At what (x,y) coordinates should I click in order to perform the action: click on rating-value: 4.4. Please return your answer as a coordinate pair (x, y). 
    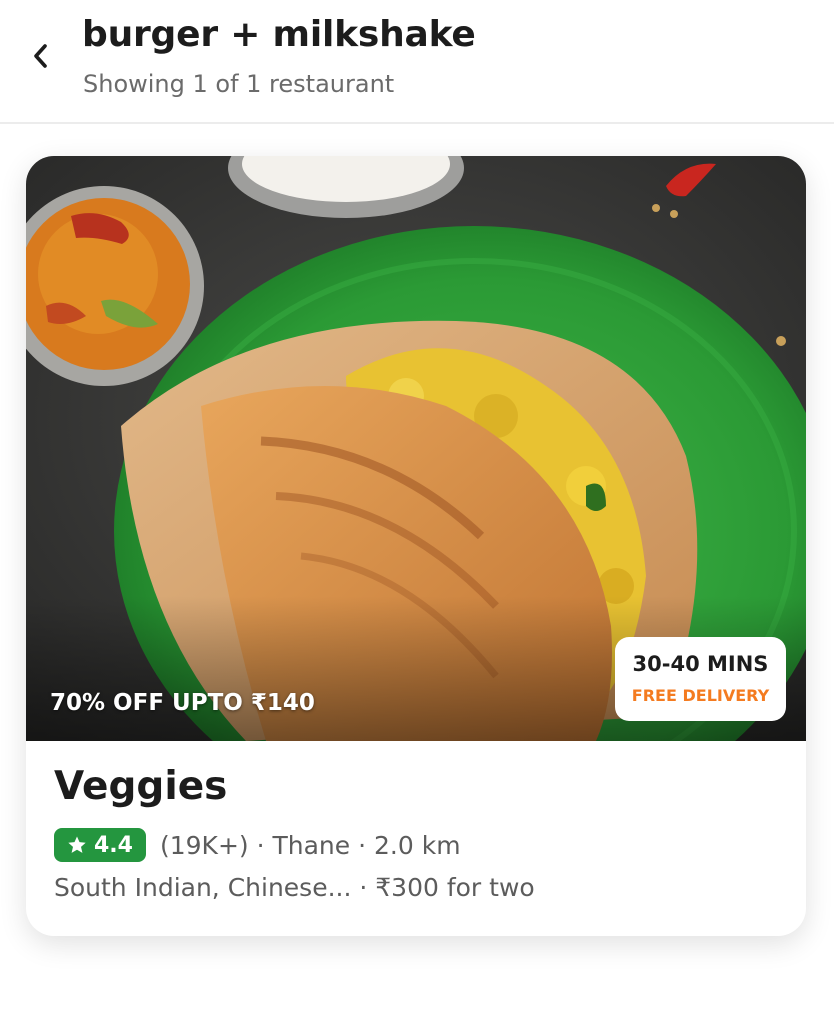
    Looking at the image, I should click on (113, 845).